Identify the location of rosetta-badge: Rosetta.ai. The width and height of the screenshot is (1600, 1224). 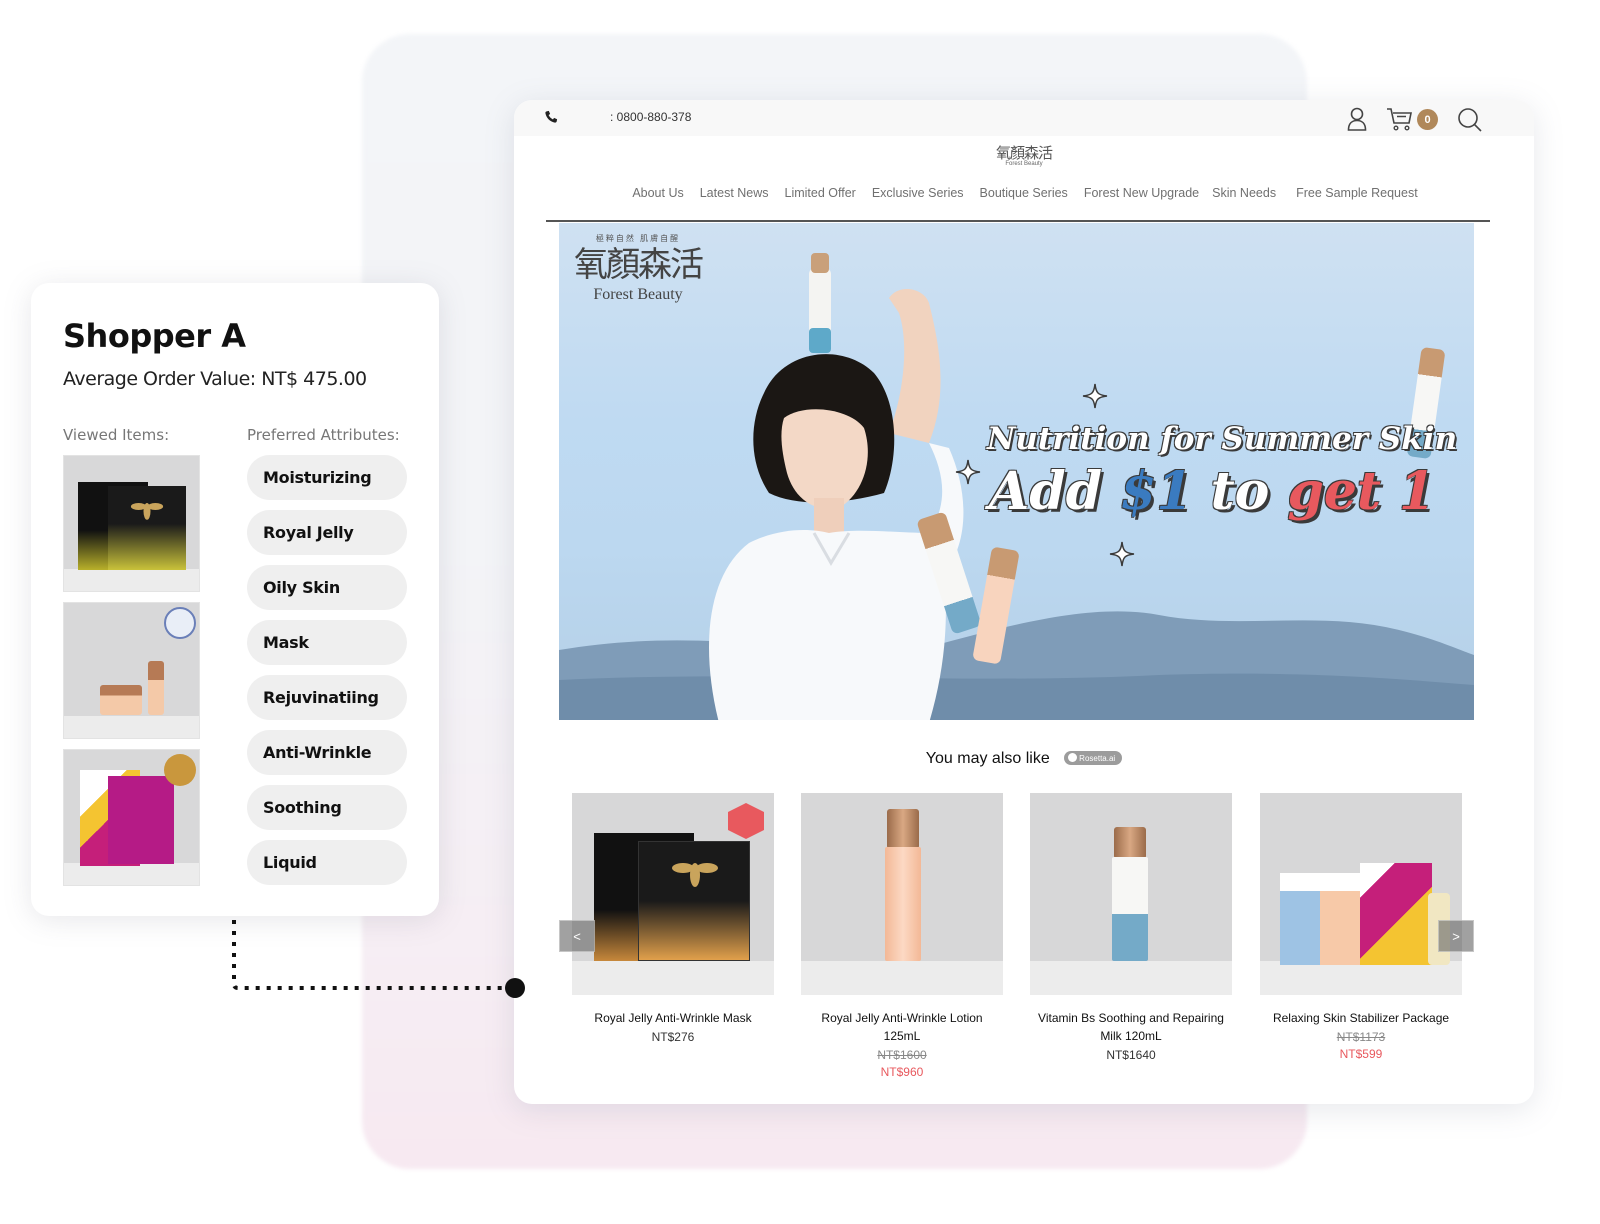
(1093, 758).